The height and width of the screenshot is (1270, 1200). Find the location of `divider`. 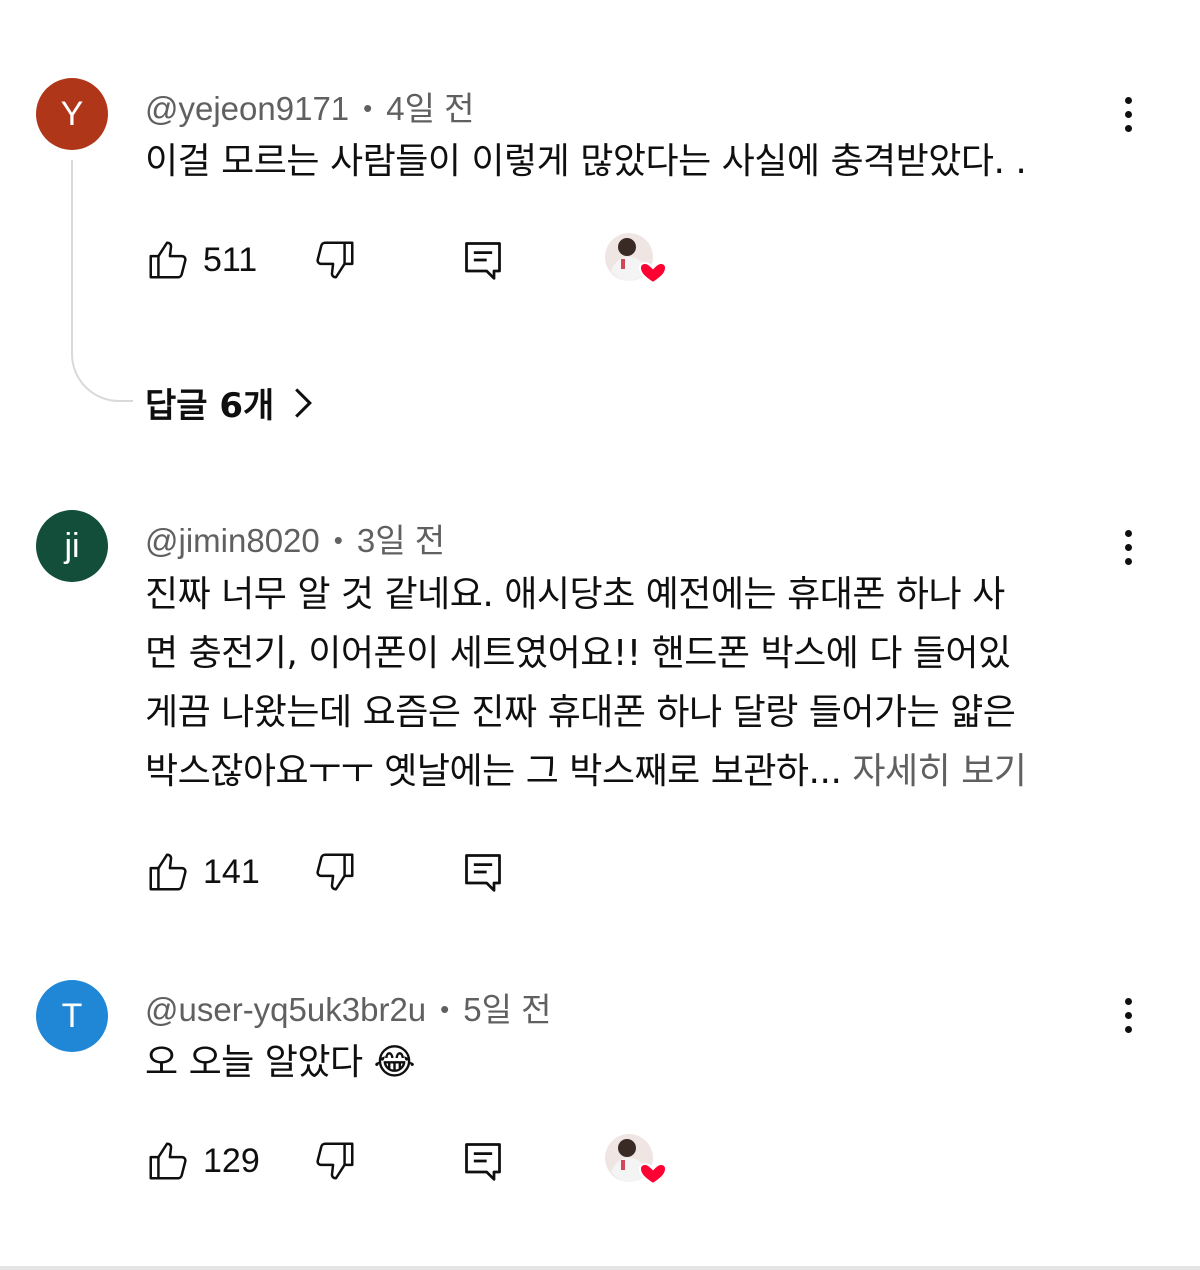

divider is located at coordinates (600, 1268).